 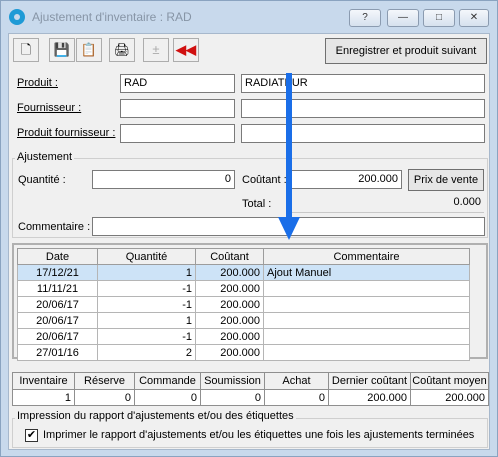 What do you see at coordinates (363, 83) in the screenshot?
I see `produit-description-field: RADIATEUR` at bounding box center [363, 83].